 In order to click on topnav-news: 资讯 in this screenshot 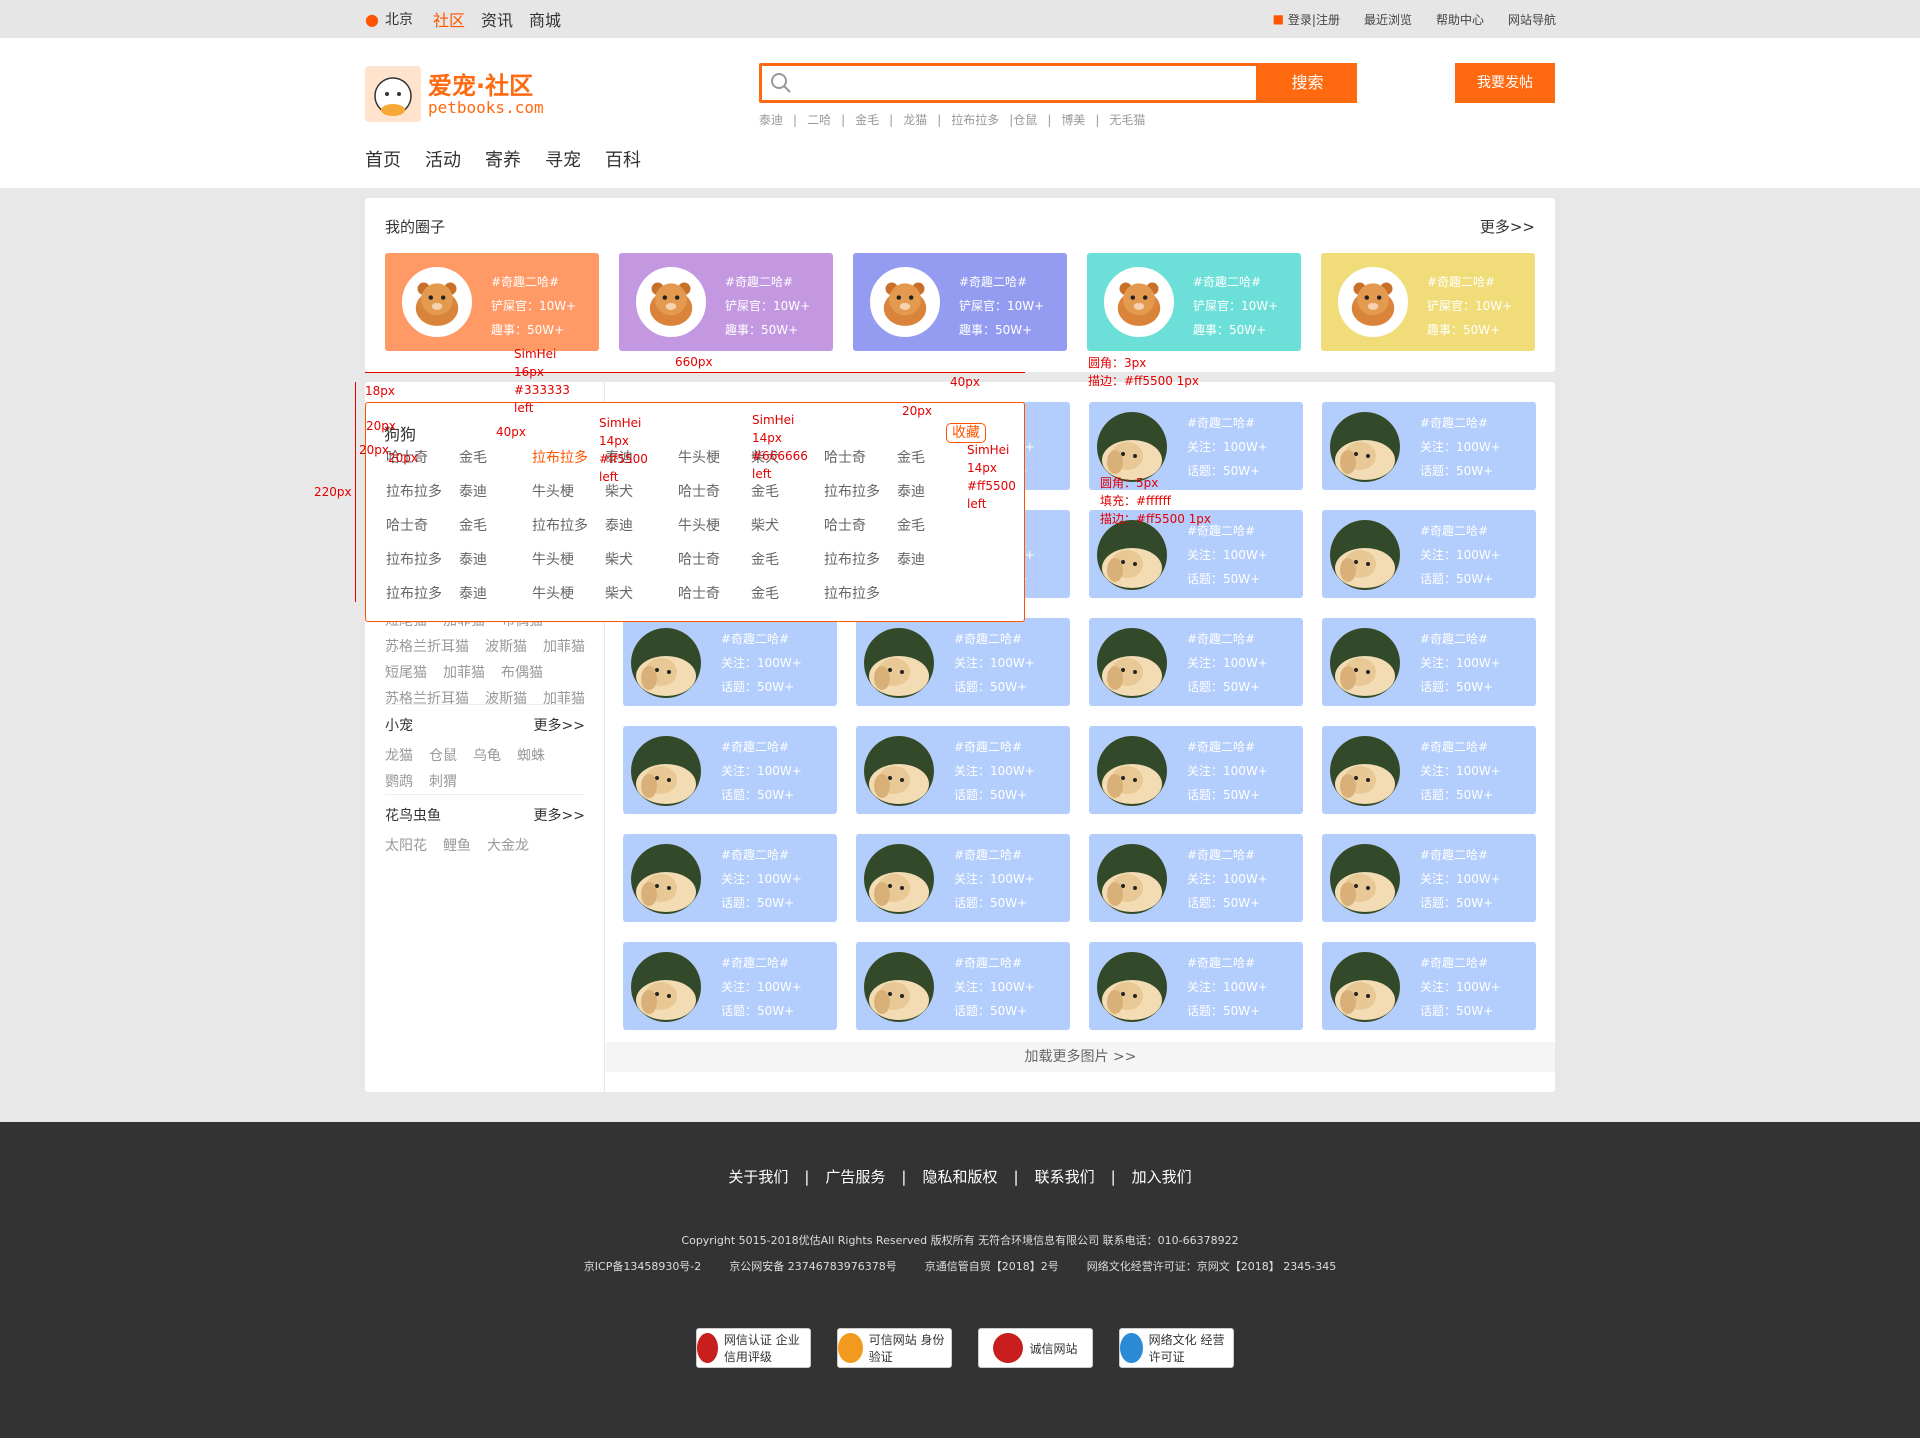, I will do `click(497, 19)`.